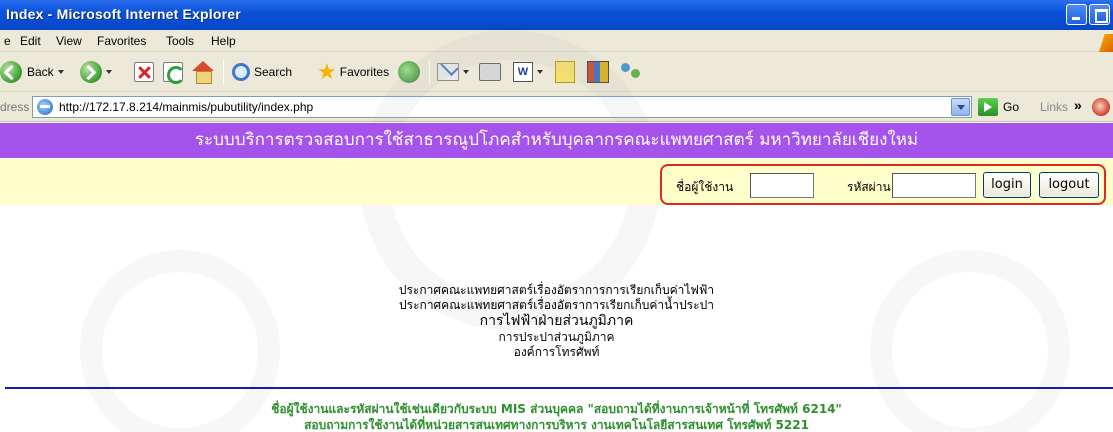  I want to click on favorites-button: ★ Favorites, so click(353, 72).